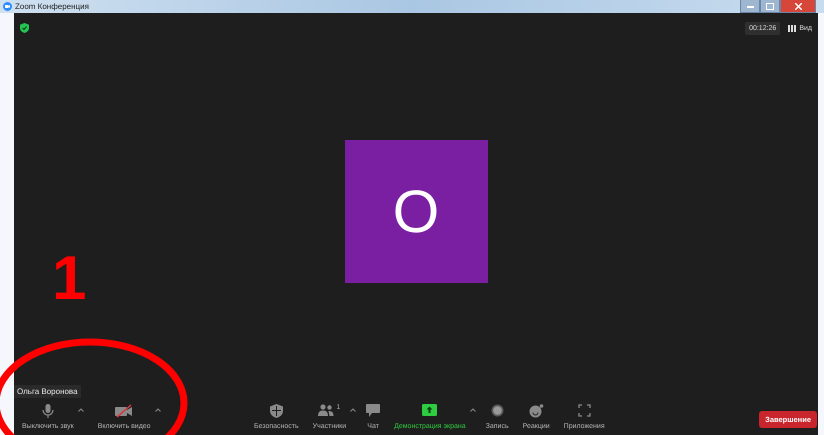  I want to click on close-button, so click(798, 6).